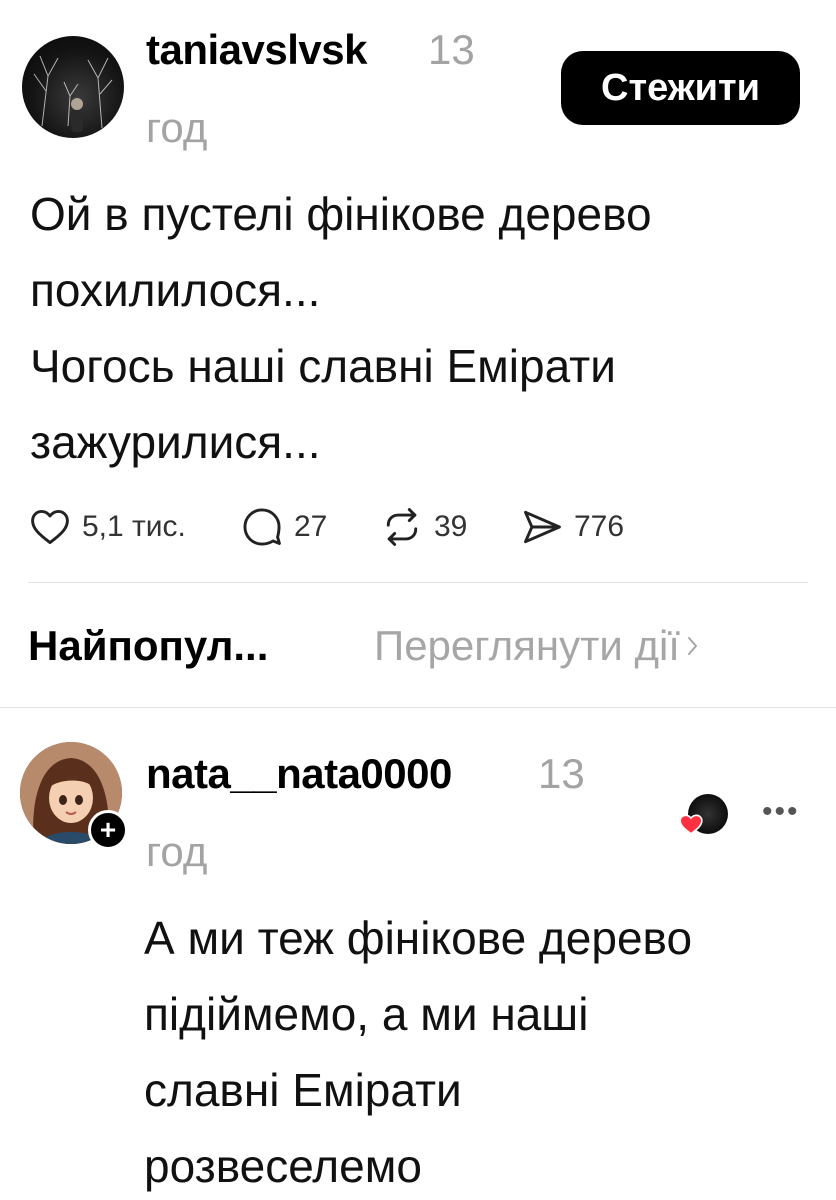 The image size is (836, 1200). What do you see at coordinates (108, 830) in the screenshot?
I see `follow-plus-icon: +` at bounding box center [108, 830].